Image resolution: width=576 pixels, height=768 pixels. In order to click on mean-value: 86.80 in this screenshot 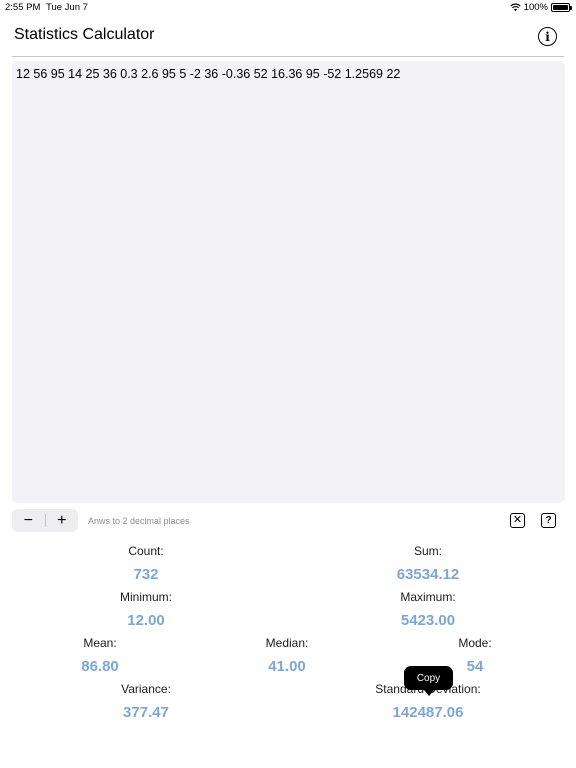, I will do `click(100, 666)`.